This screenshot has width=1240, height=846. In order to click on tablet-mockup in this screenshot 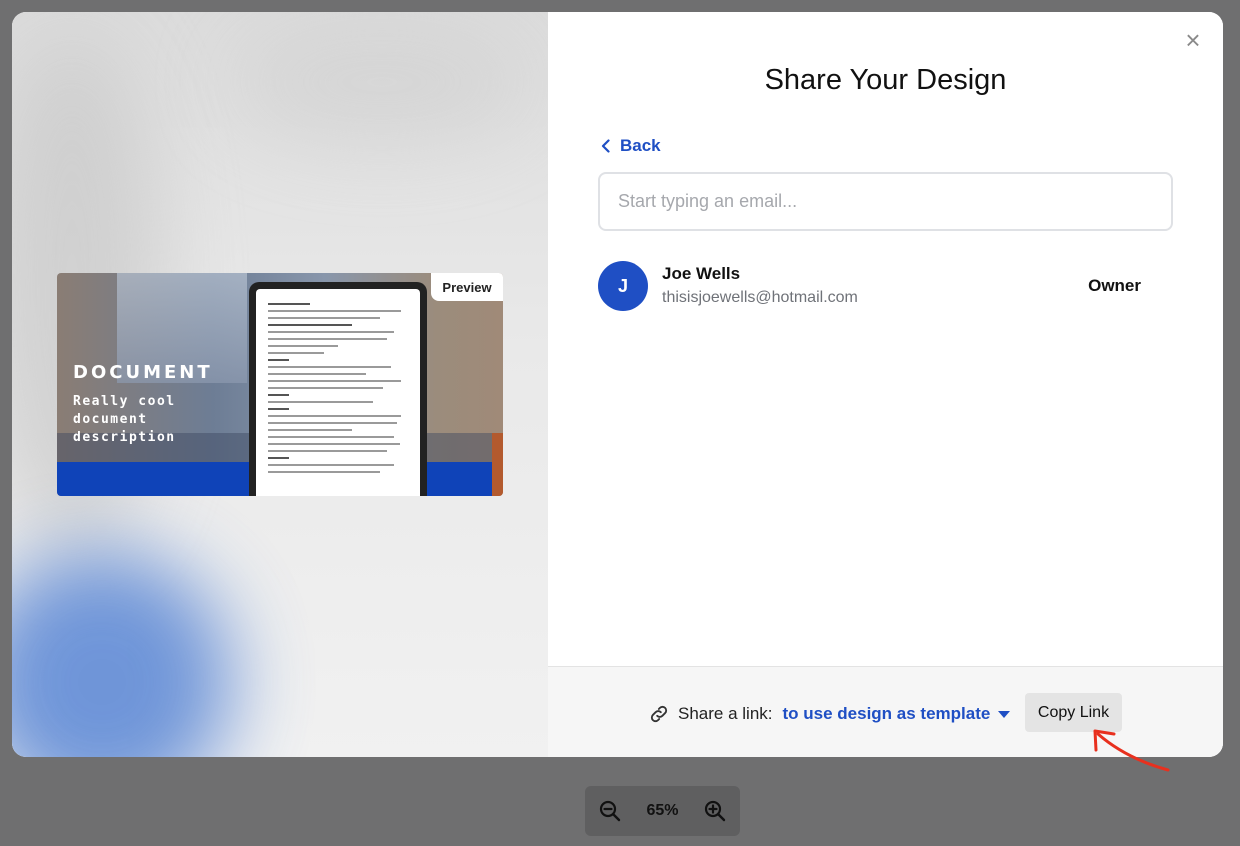, I will do `click(338, 389)`.